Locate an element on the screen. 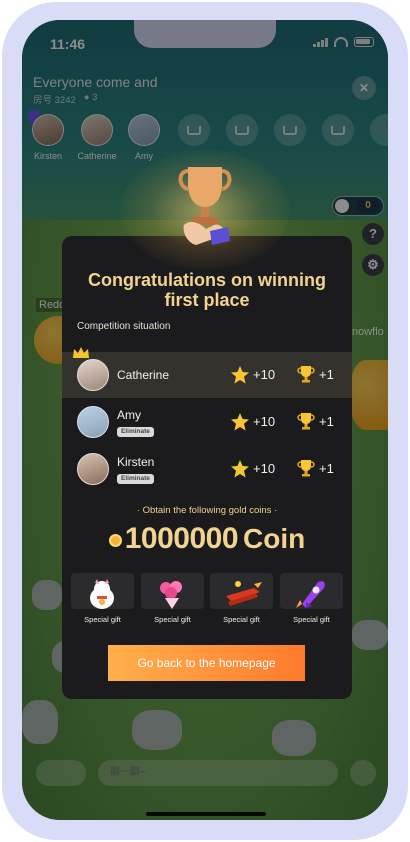 The width and height of the screenshot is (410, 842). ranking-row: Amy Eliminate +10 +1 is located at coordinates (207, 422).